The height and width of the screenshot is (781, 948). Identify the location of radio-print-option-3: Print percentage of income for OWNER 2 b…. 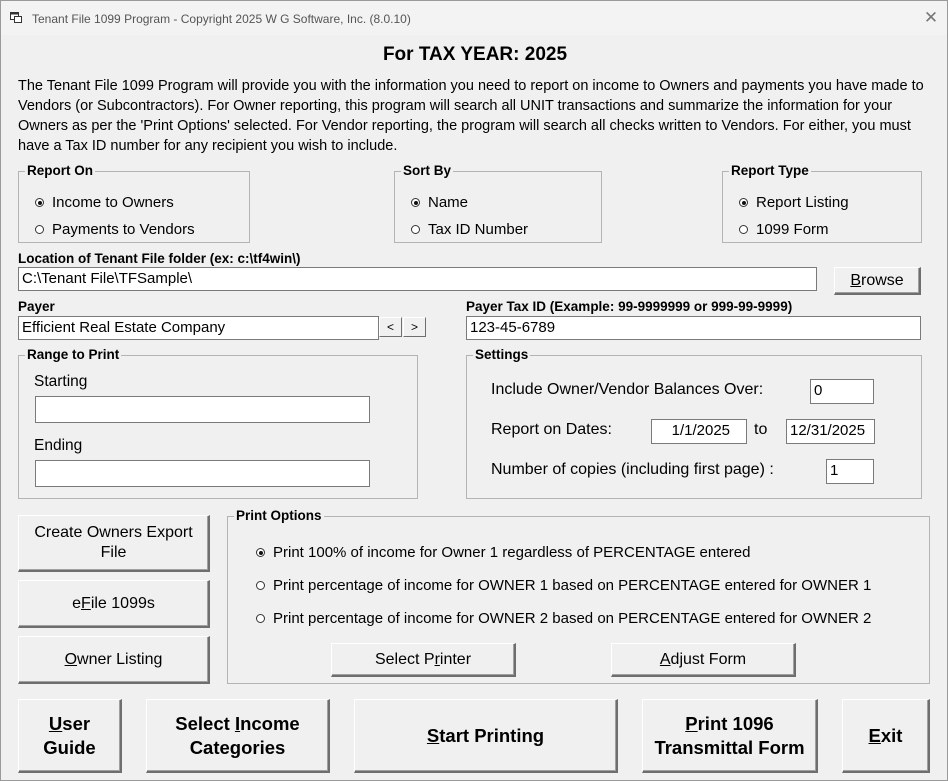
(563, 618).